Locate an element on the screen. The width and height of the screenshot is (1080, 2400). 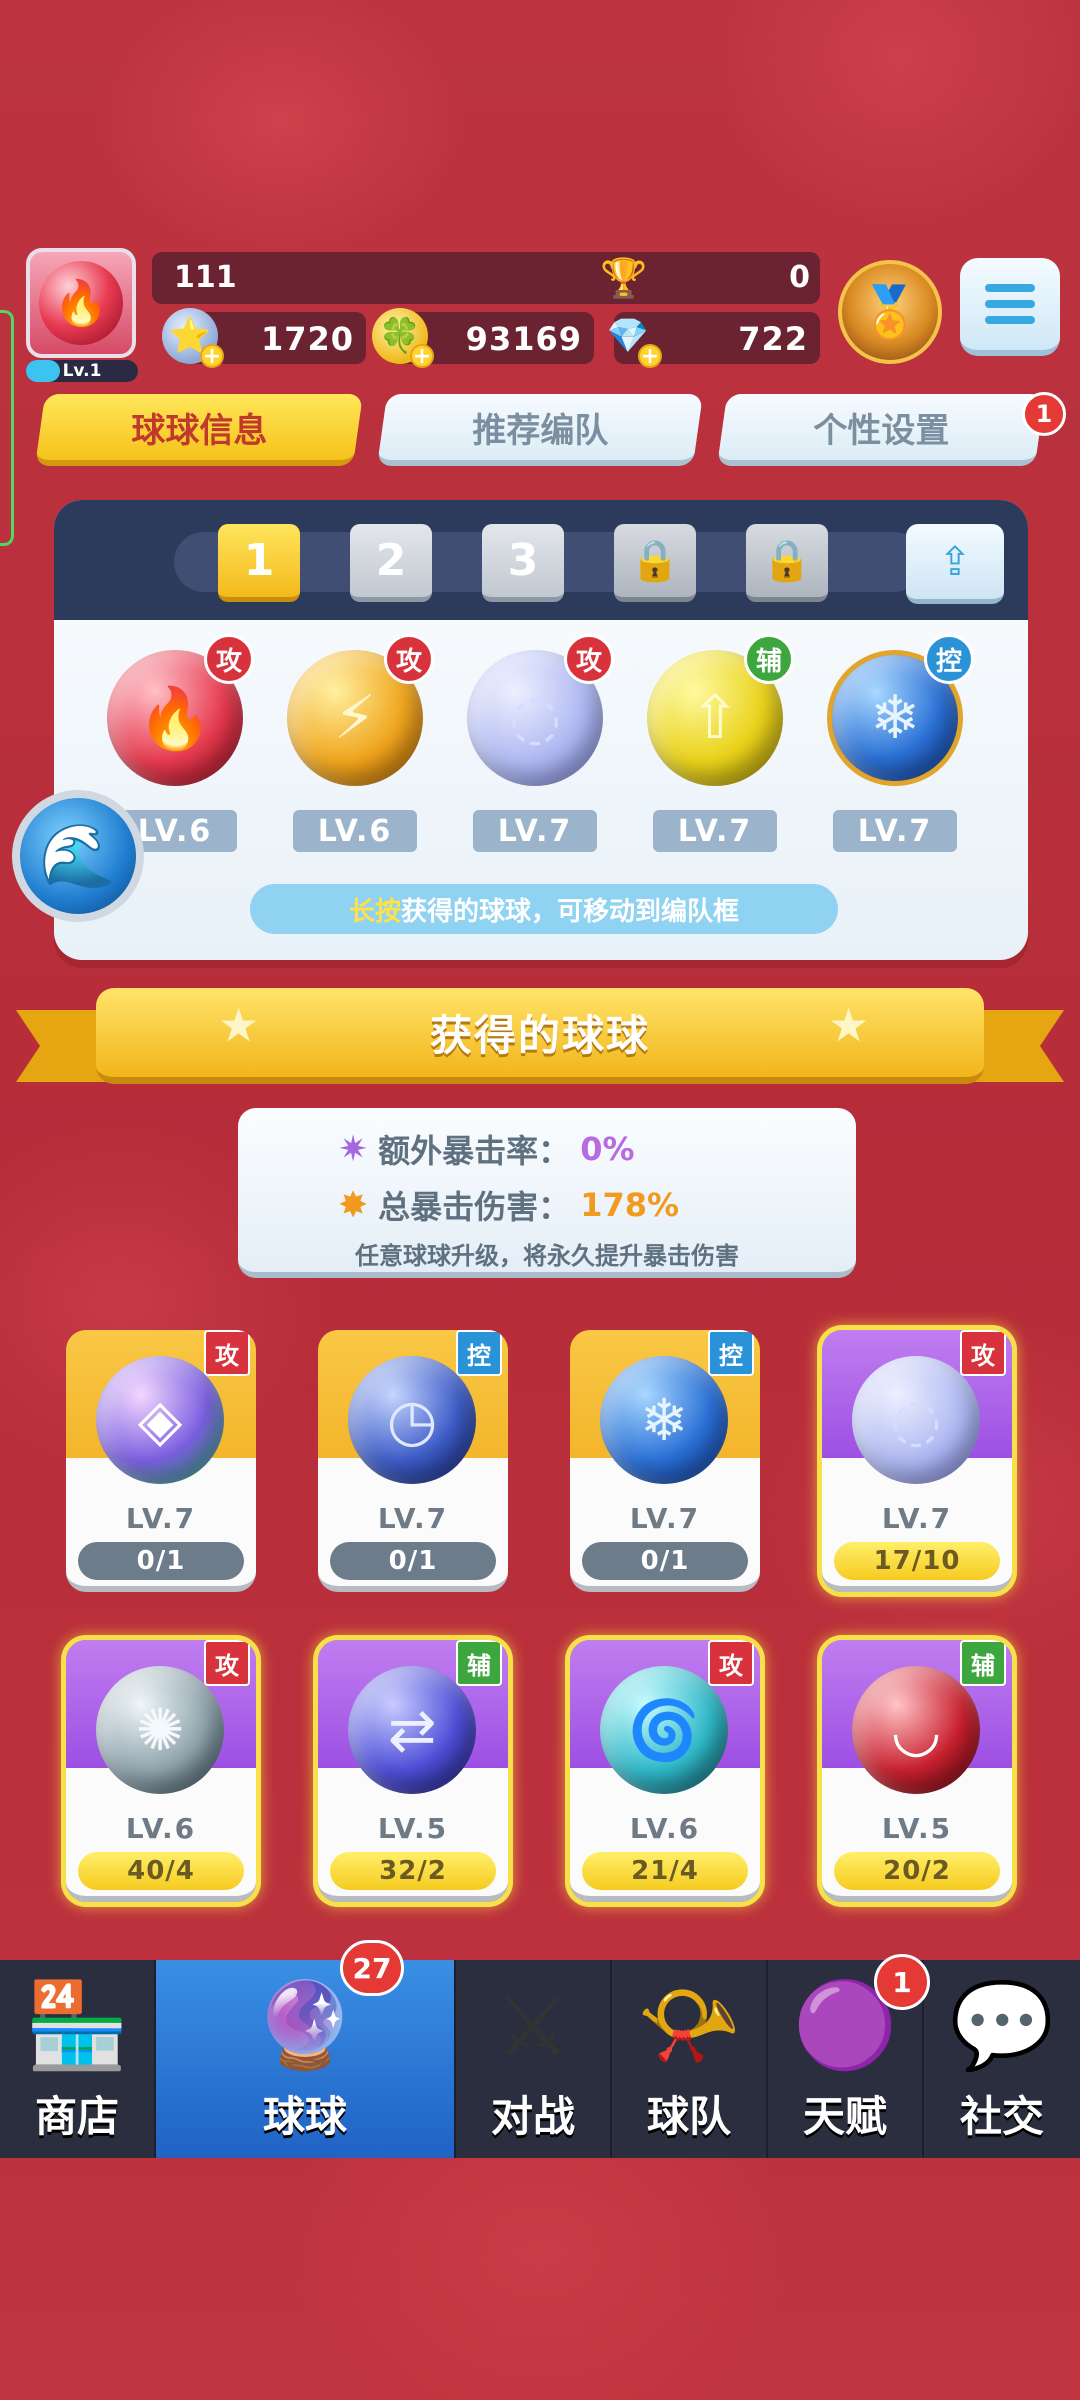
nav-team: 📯 球队 is located at coordinates (690, 2059).